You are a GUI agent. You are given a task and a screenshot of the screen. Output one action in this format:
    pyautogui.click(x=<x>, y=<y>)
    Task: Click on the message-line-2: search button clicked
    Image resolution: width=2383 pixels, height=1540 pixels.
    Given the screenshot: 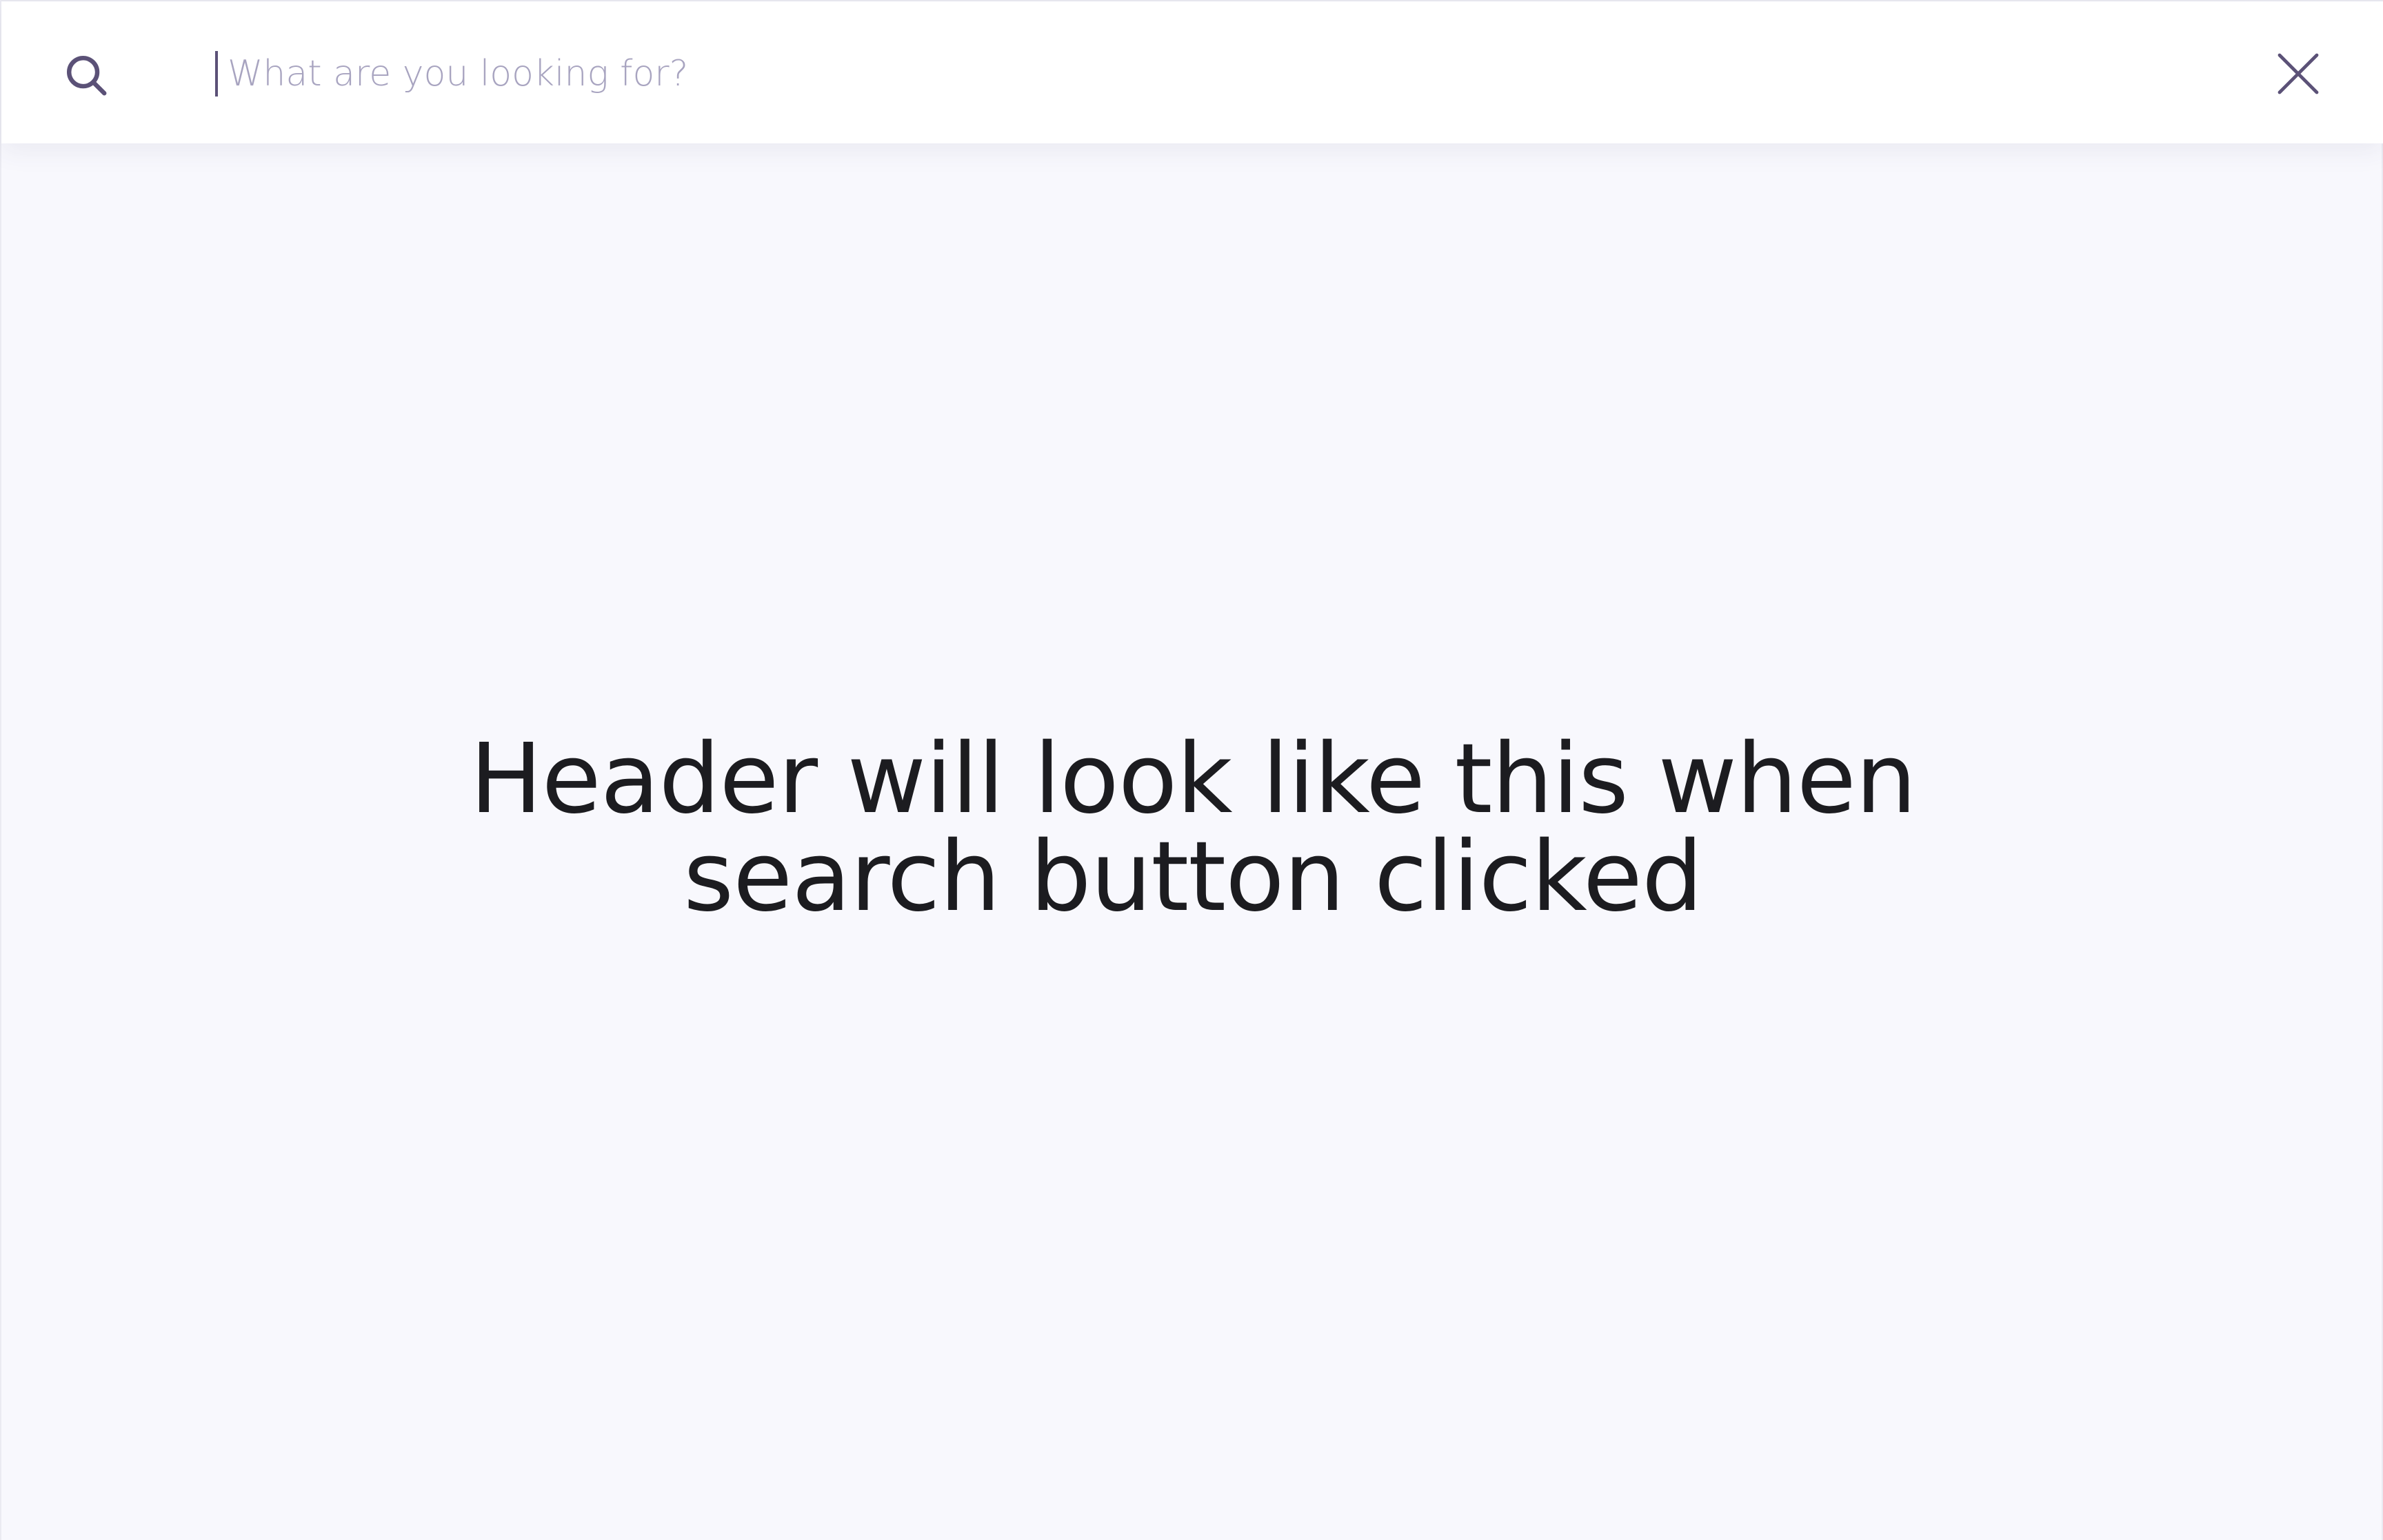 What is the action you would take?
    pyautogui.click(x=1193, y=877)
    